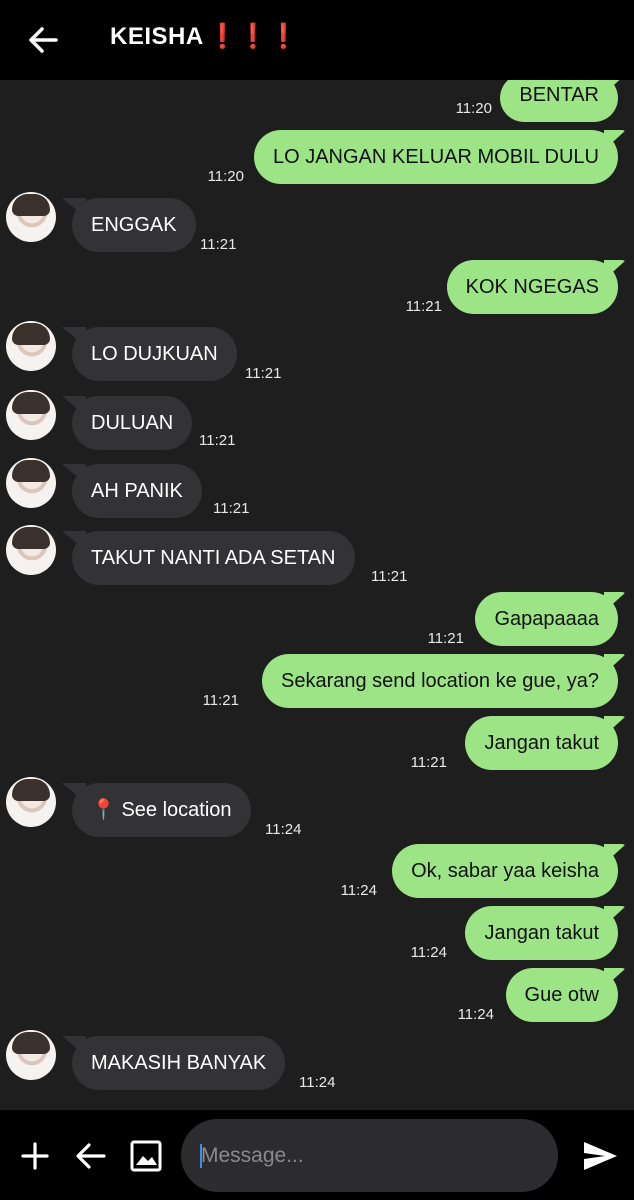 The width and height of the screenshot is (634, 1200). Describe the element at coordinates (179, 1063) in the screenshot. I see `message-bubble-received: MAKASIH BANYAK` at that location.